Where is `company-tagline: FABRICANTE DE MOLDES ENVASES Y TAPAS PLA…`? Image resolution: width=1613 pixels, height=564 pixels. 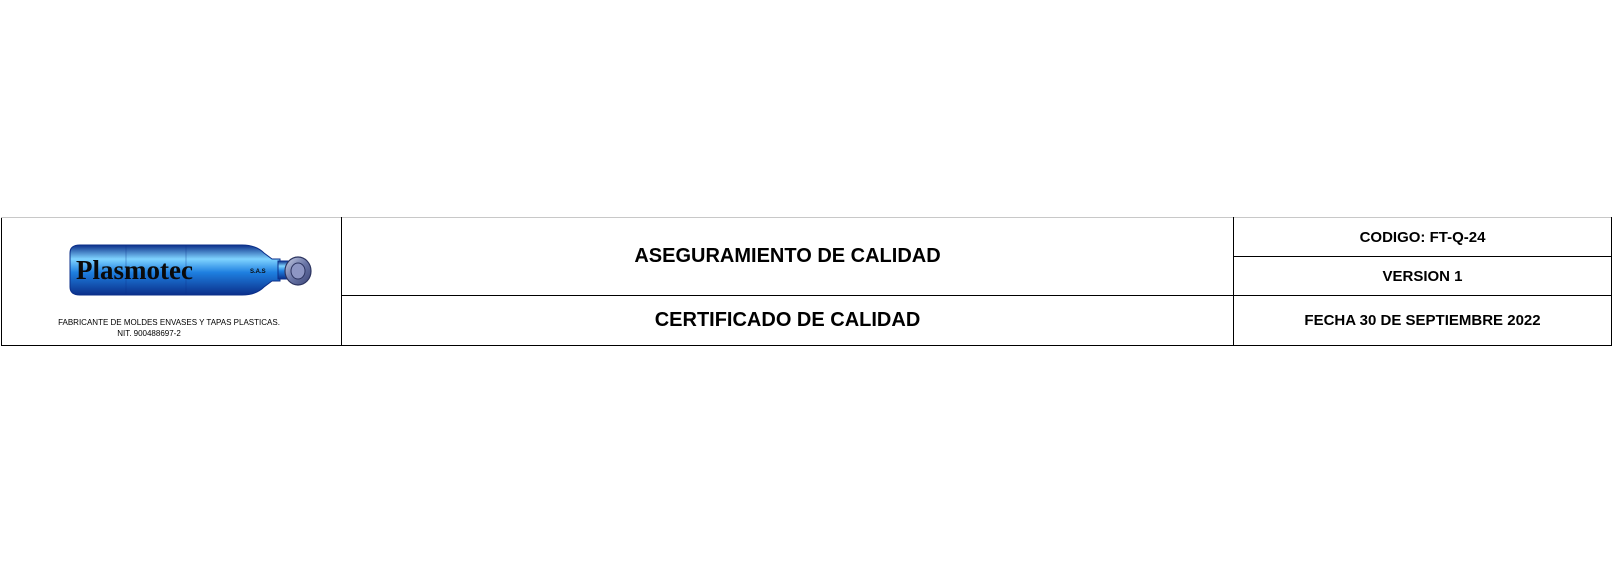
company-tagline: FABRICANTE DE MOLDES ENVASES Y TAPAS PLA… is located at coordinates (169, 322).